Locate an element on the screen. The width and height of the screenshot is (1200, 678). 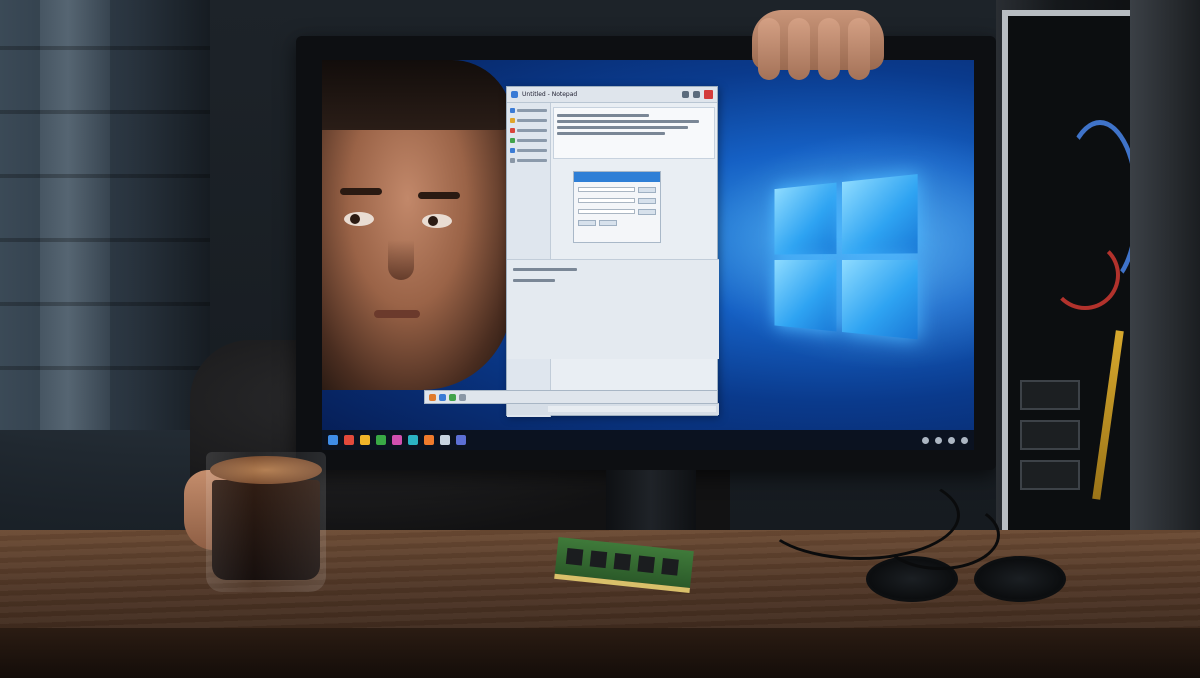
ok-button is located at coordinates (587, 223).